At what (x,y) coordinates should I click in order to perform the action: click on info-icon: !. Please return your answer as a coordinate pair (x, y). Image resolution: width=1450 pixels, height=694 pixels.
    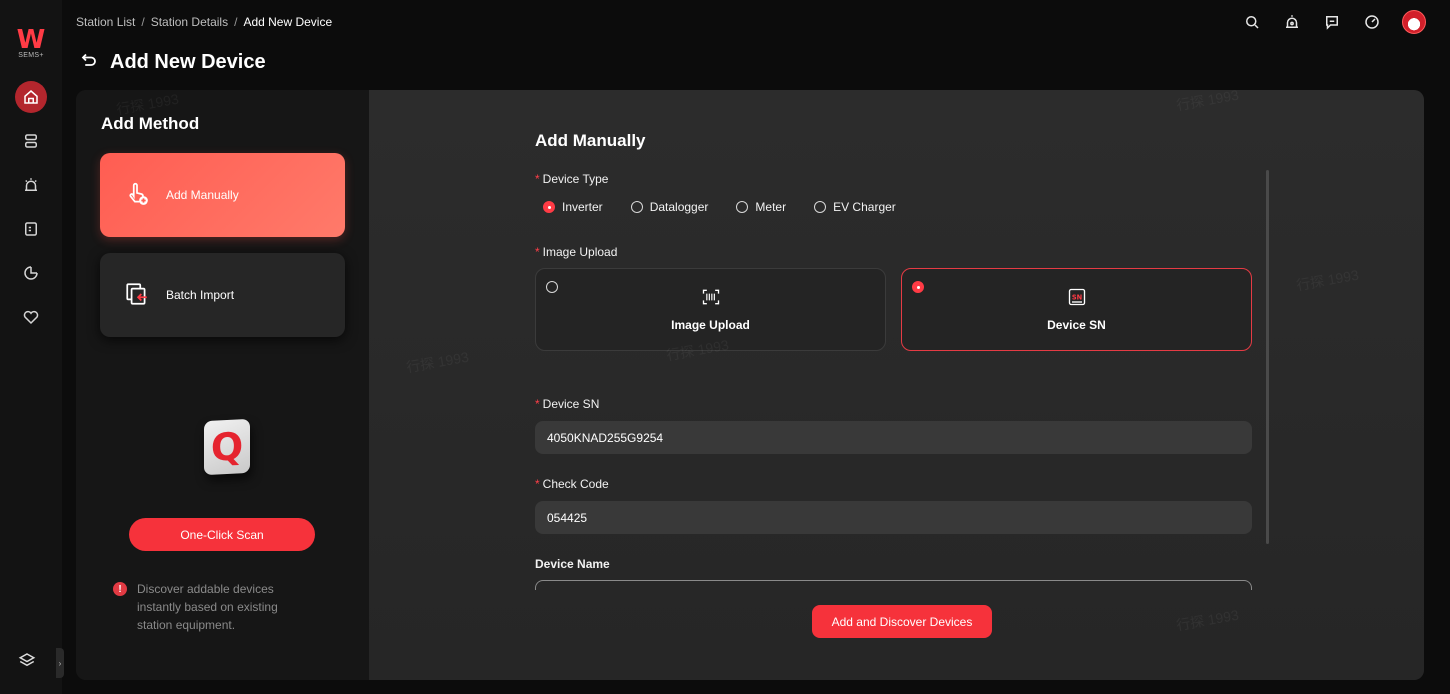
    Looking at the image, I should click on (120, 589).